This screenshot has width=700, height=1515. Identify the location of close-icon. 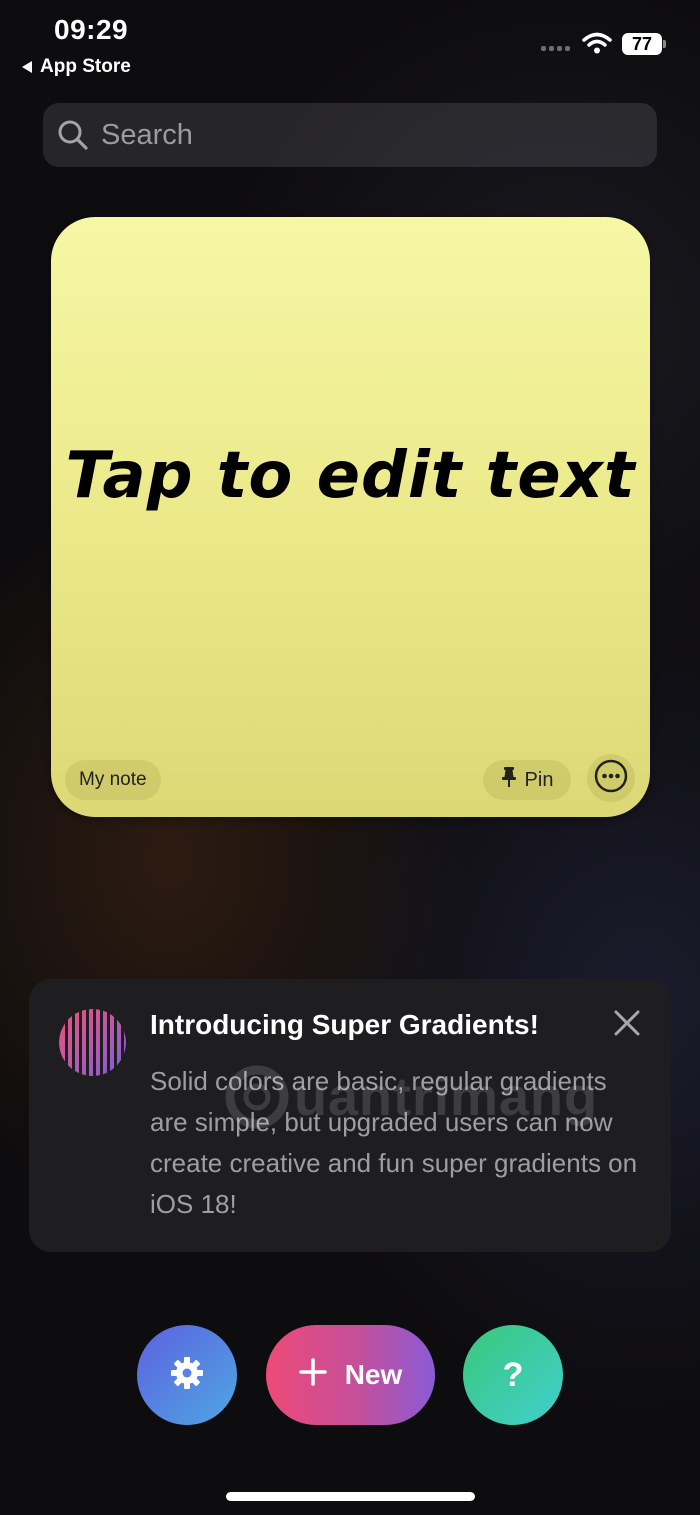
(627, 1025).